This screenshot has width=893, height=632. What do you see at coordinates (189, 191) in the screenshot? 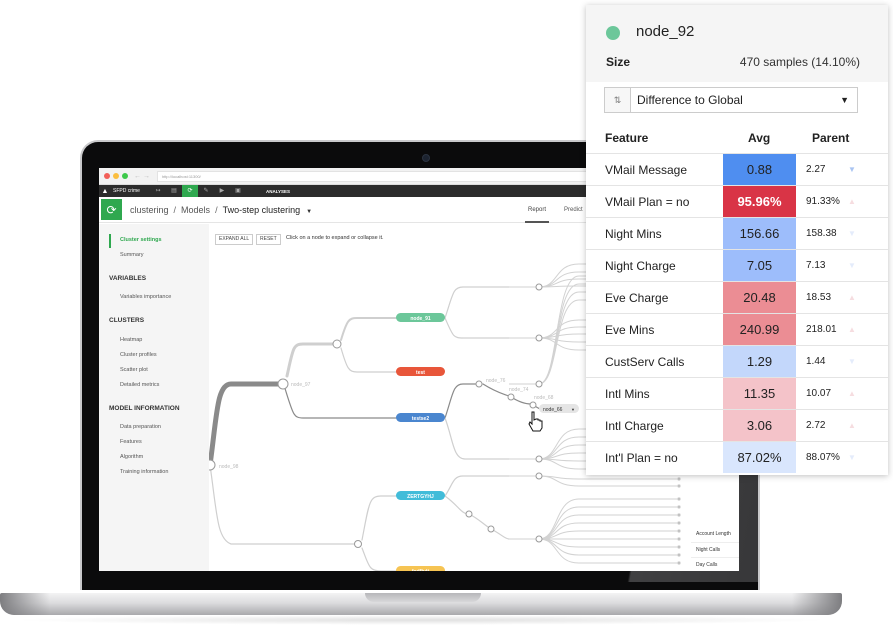
I see `analysis-icon: ⟳` at bounding box center [189, 191].